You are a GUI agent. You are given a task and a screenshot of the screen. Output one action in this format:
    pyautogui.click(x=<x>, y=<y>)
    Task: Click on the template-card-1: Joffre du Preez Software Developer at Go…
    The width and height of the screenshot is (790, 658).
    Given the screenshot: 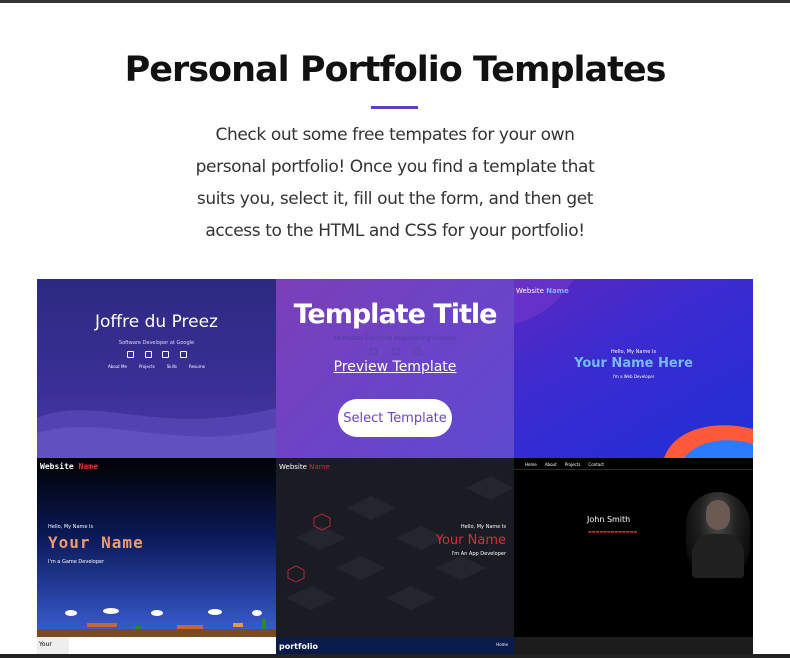 What is the action you would take?
    pyautogui.click(x=156, y=368)
    